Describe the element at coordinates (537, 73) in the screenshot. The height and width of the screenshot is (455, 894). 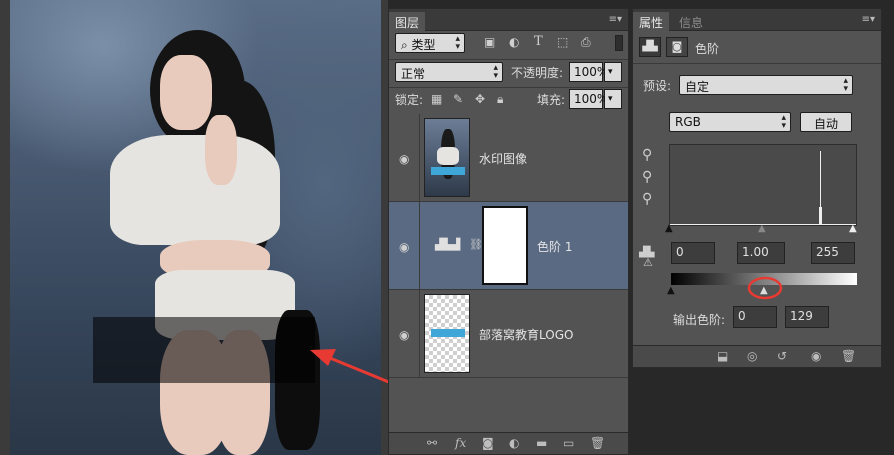
I see `opacity-label: 不透明度:` at that location.